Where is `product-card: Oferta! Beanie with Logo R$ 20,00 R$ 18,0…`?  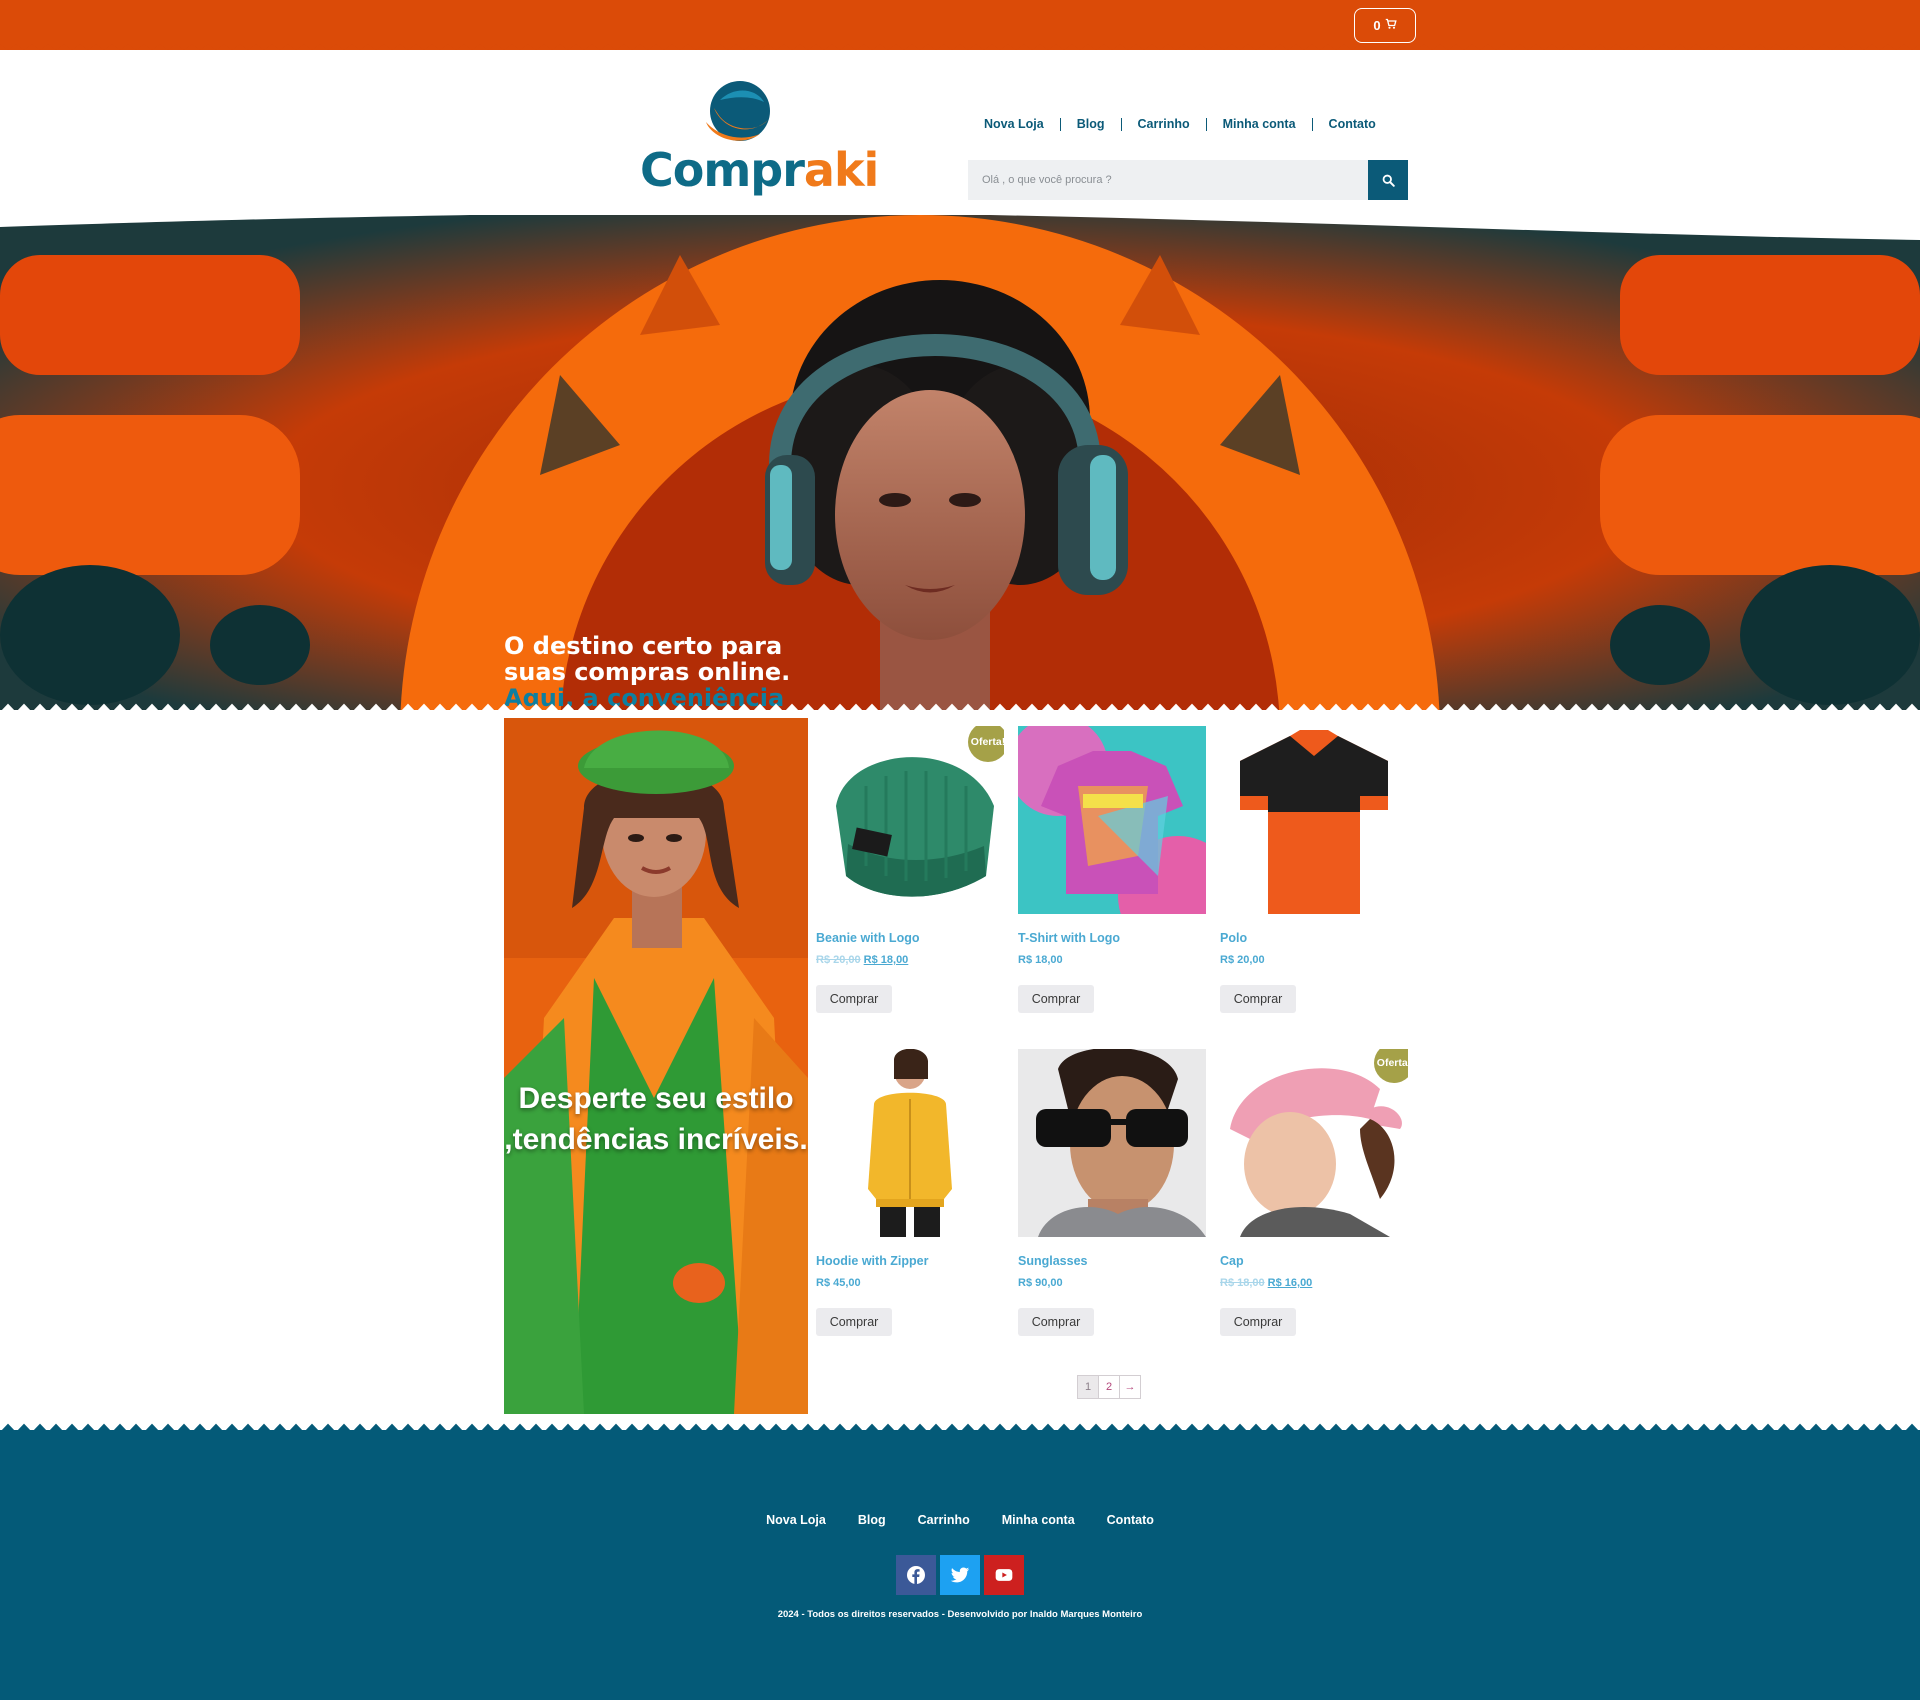
product-card: Oferta! Beanie with Logo R$ 20,00 R$ 18,0… is located at coordinates (911, 869).